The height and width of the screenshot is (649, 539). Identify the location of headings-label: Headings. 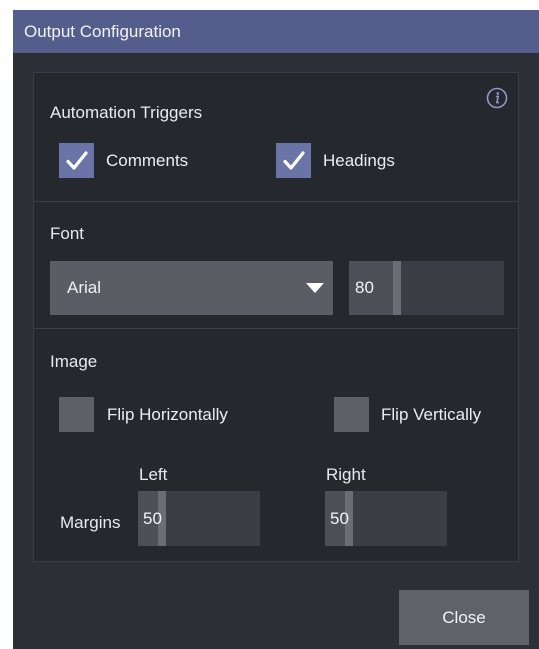
(359, 160).